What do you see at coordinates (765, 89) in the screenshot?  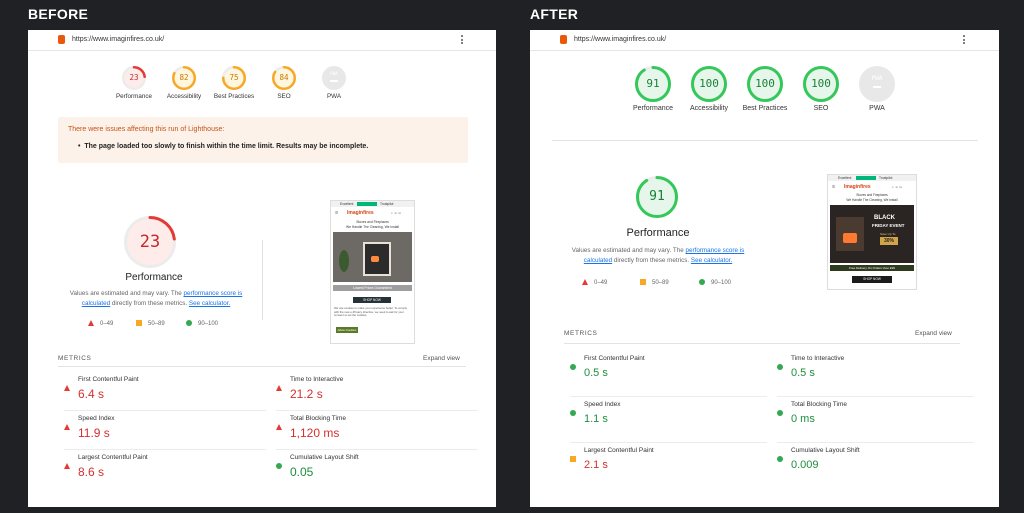 I see `score-gauge-best-practices: 100 Best Practices` at bounding box center [765, 89].